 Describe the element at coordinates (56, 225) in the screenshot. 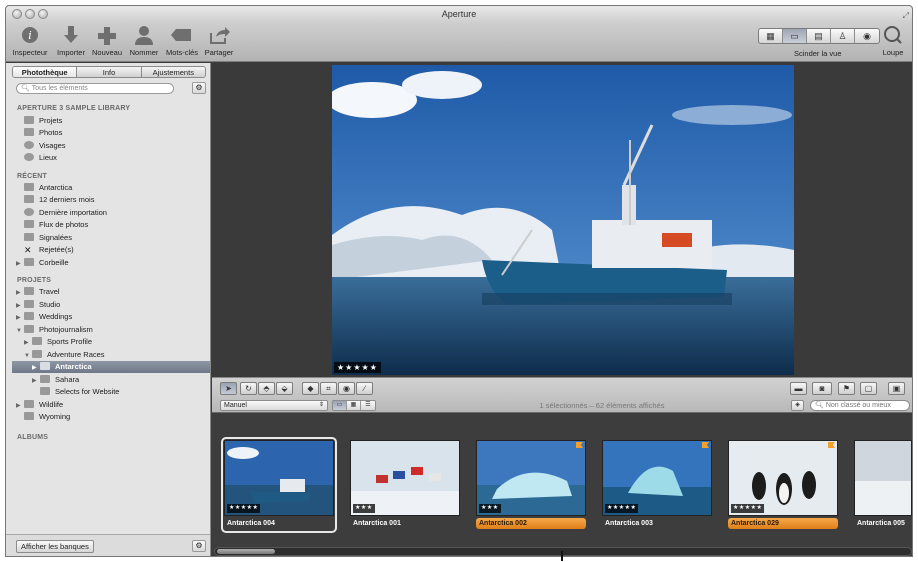

I see `sidebar-item-photo-stream: Flux de photos` at that location.